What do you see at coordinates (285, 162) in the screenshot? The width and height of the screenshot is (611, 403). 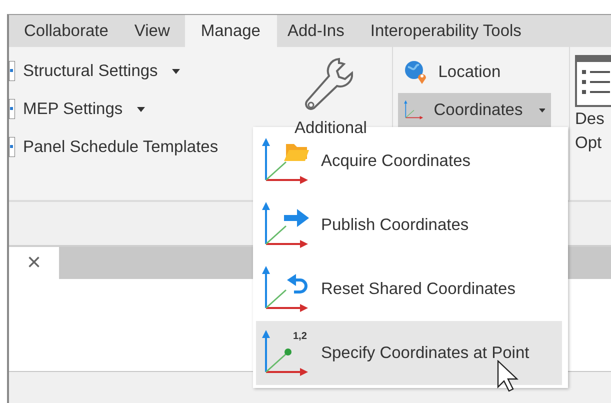 I see `folder-axes-icon` at bounding box center [285, 162].